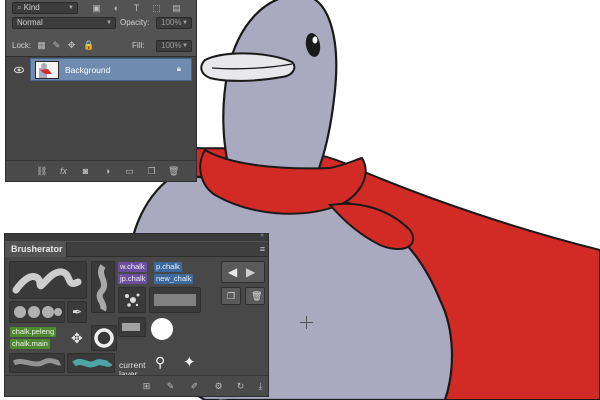 This screenshot has height=400, width=600. What do you see at coordinates (30, 344) in the screenshot?
I see `brush-tag: chalk.main` at bounding box center [30, 344].